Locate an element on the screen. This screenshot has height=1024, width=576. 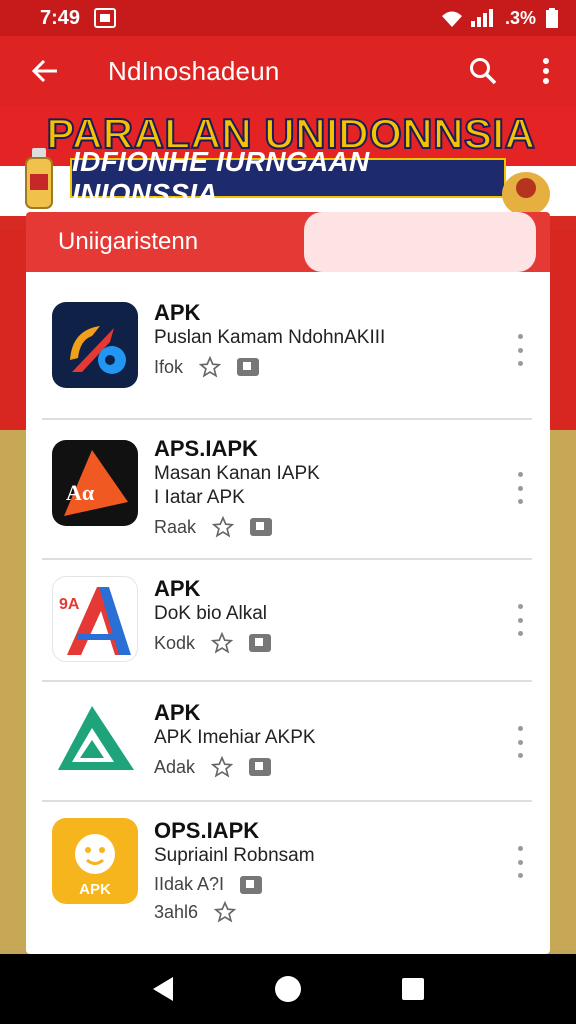
app-bar: NdInoshadeun is located at coordinates (288, 71).